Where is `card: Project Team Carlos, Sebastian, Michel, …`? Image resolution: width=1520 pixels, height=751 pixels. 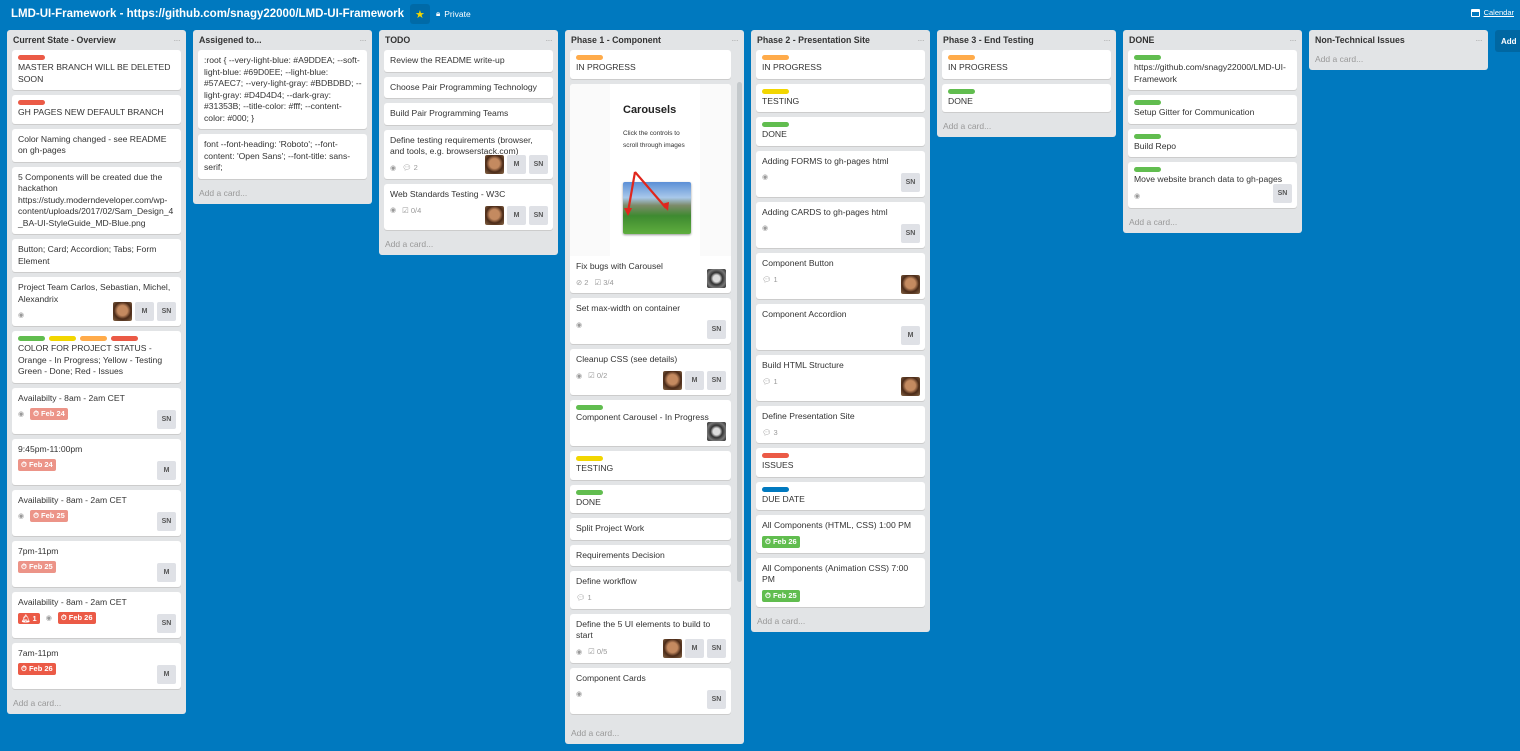
card: Project Team Carlos, Sebastian, Michel, … is located at coordinates (96, 301).